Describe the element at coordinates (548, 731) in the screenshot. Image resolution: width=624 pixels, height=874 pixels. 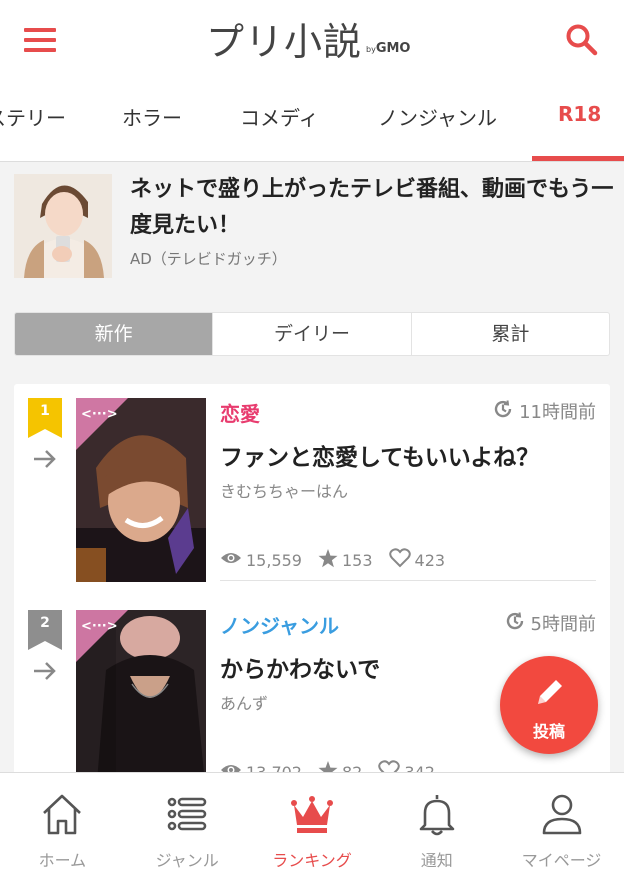
I see `post-button-label: 投稿` at that location.